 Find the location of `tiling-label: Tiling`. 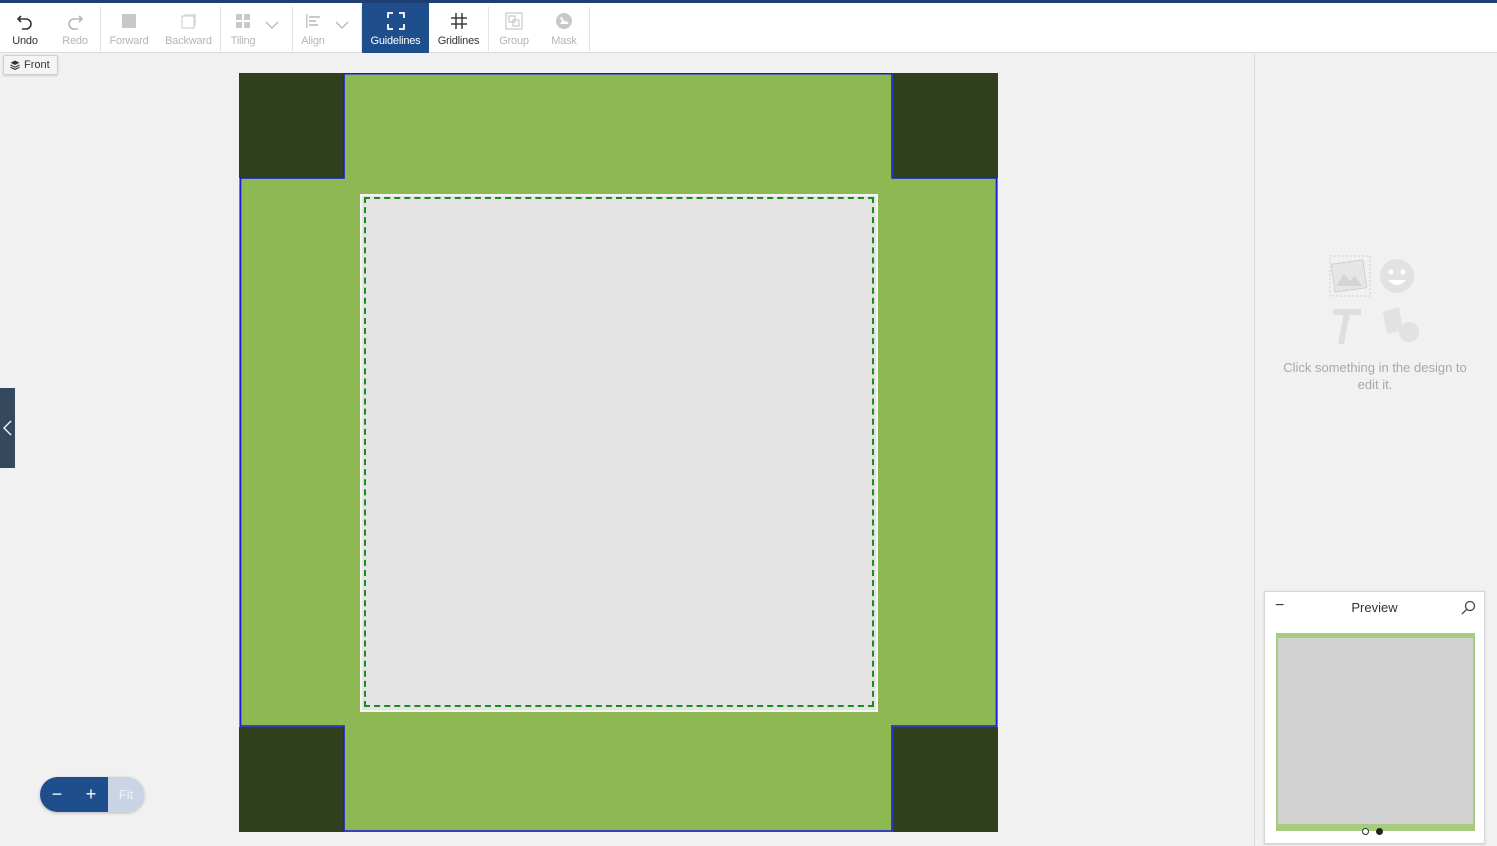

tiling-label: Tiling is located at coordinates (243, 41).